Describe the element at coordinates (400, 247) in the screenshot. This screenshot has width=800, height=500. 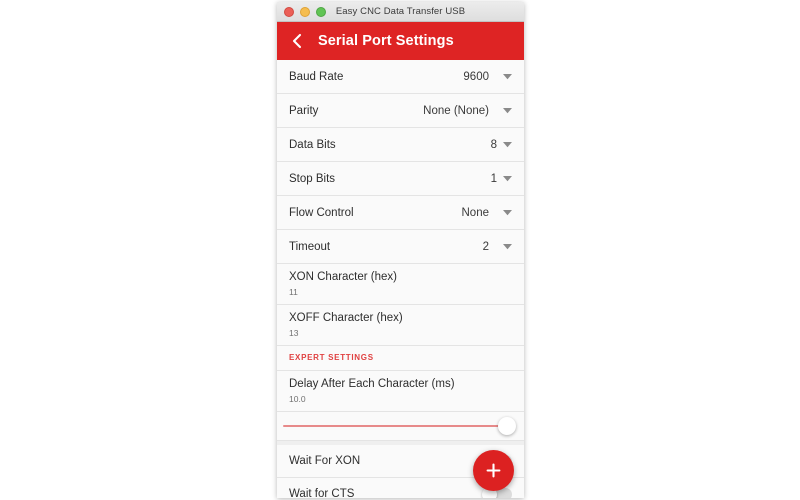
I see `setting-row-timeout: Timeout 2` at that location.